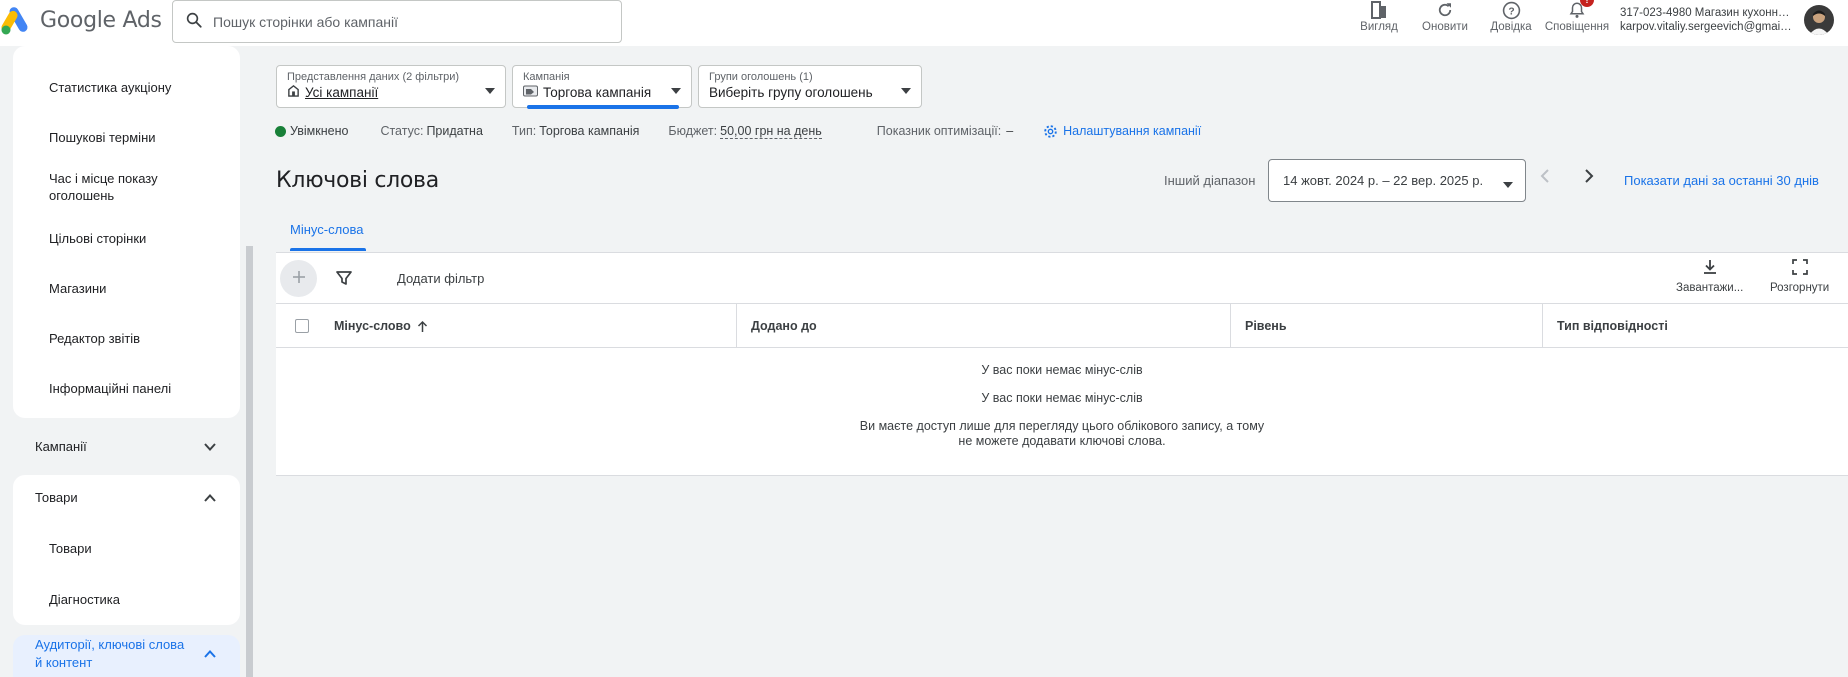  What do you see at coordinates (1511, 27) in the screenshot?
I see `help-label: Довідка` at bounding box center [1511, 27].